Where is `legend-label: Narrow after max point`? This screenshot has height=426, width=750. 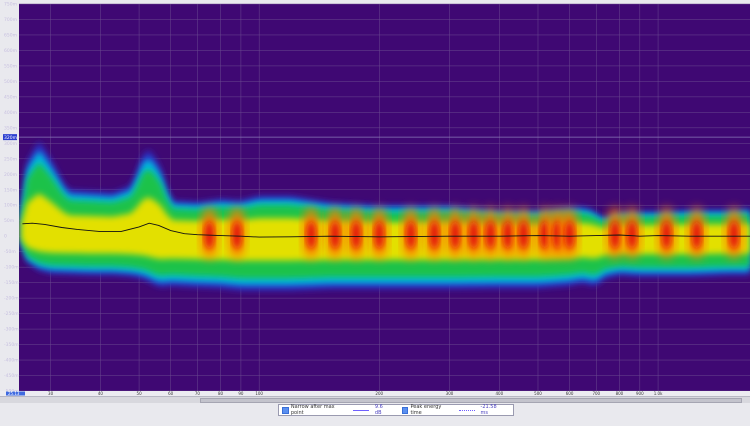
legend-label: Narrow after max point is located at coordinates (312, 410).